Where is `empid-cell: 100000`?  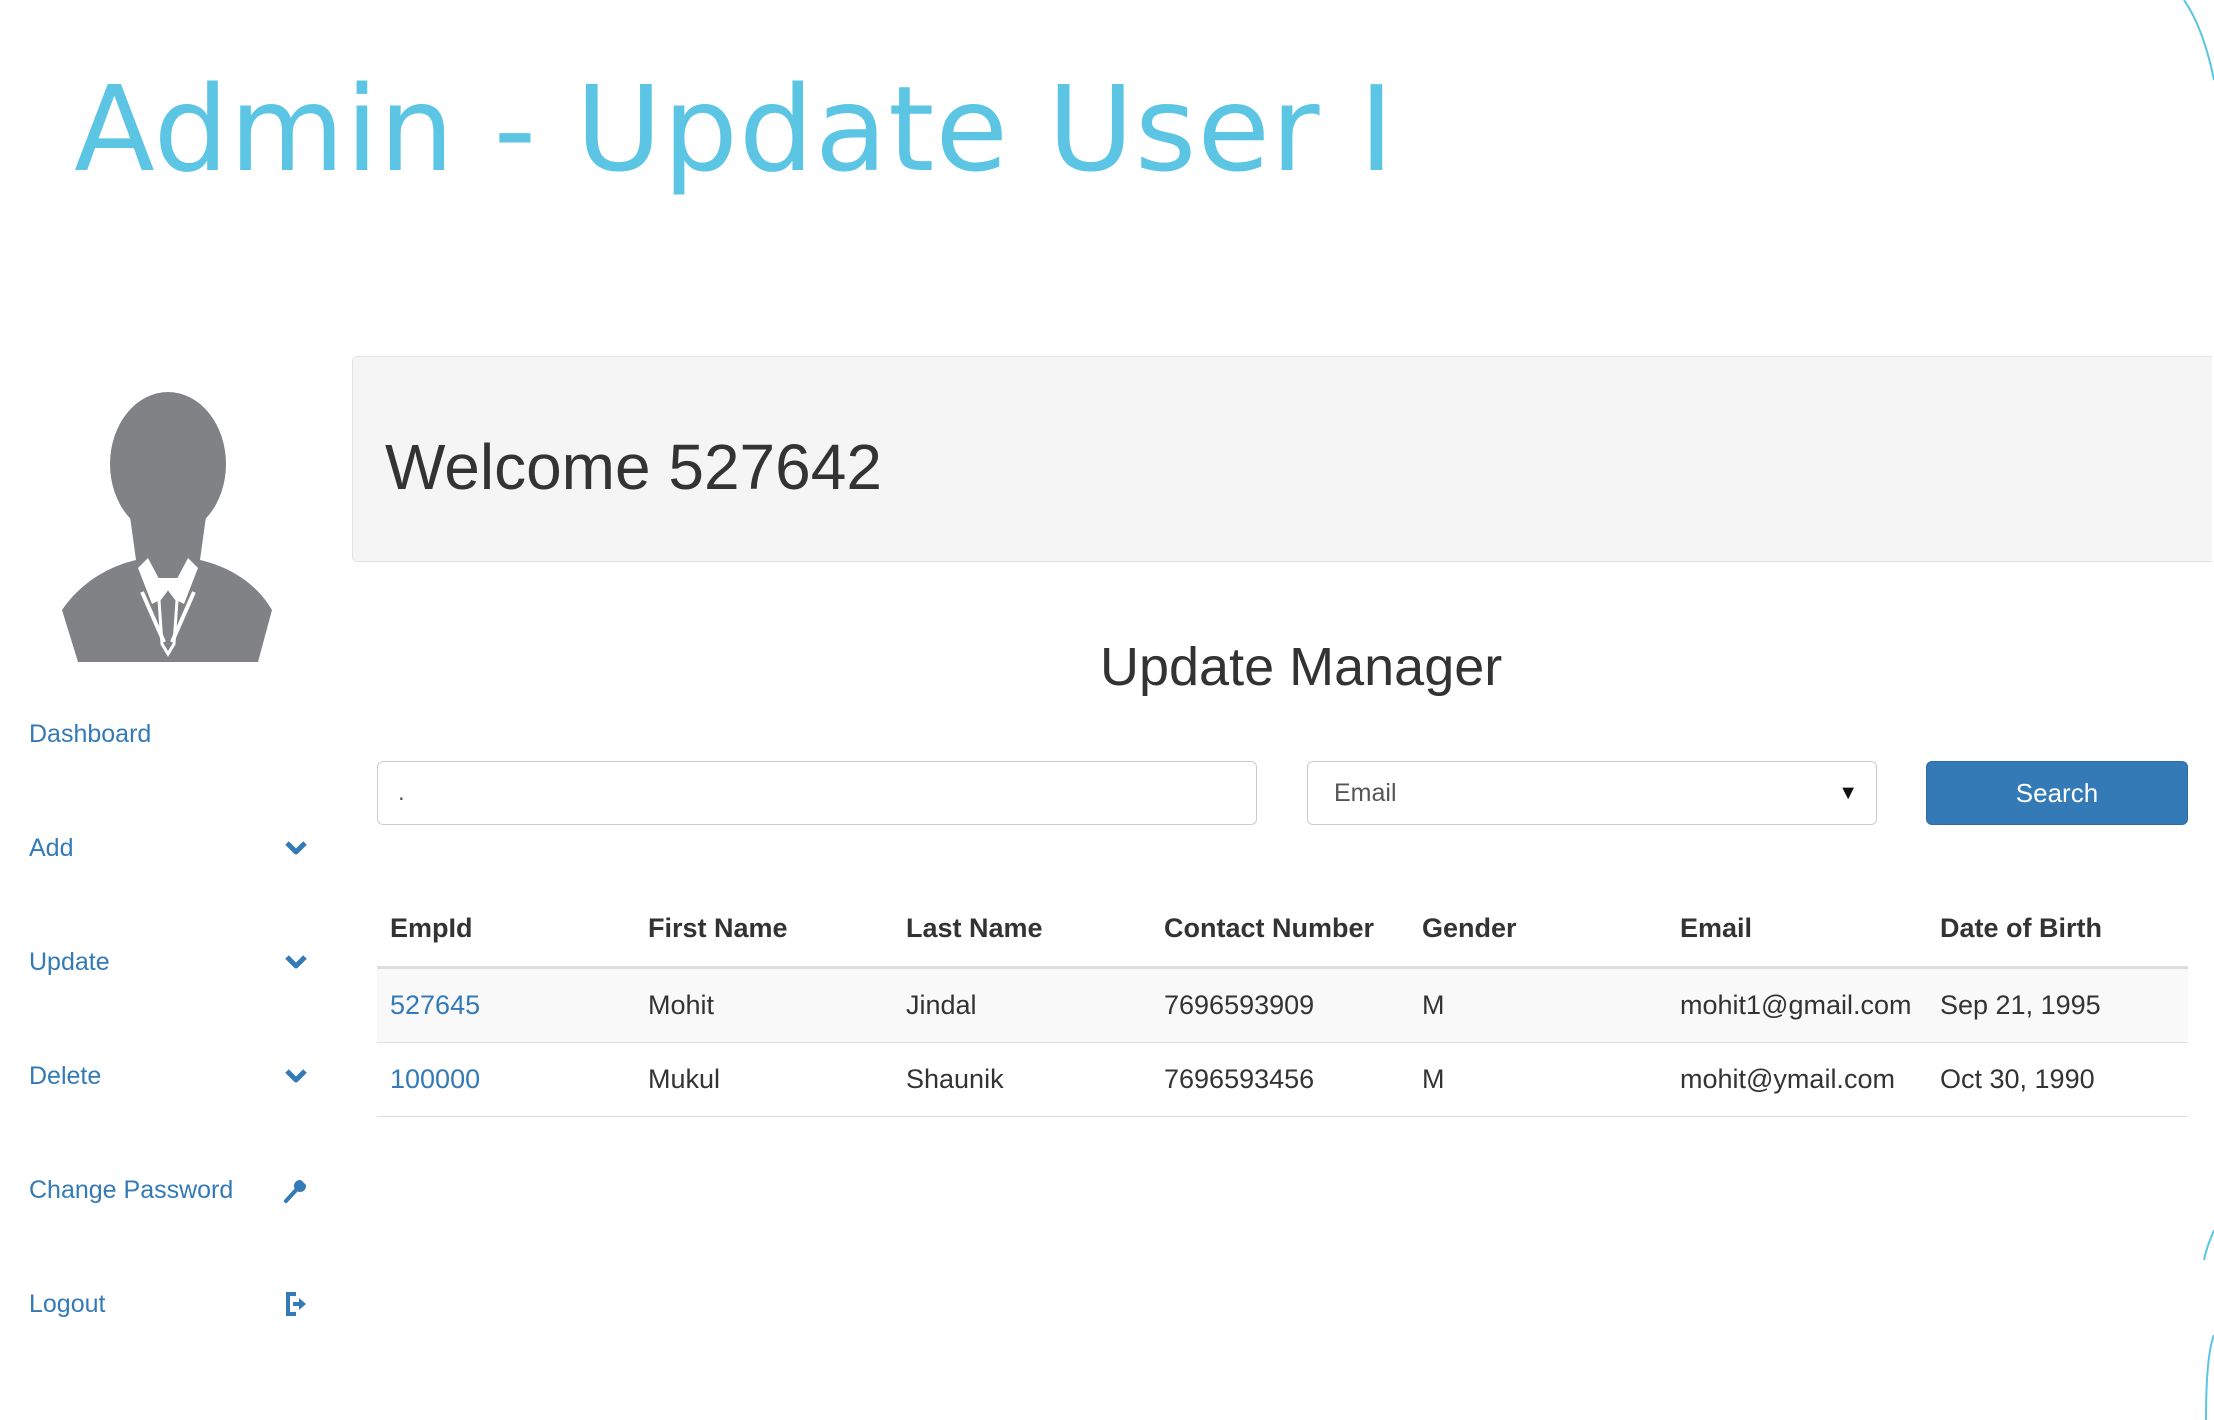
empid-cell: 100000 is located at coordinates (506, 1079).